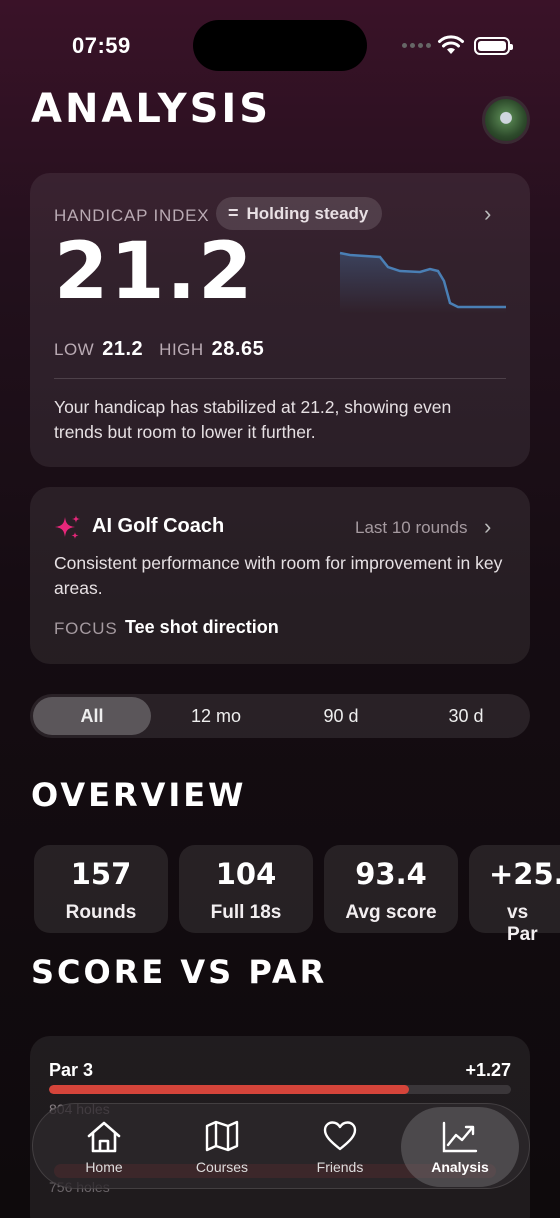  What do you see at coordinates (246, 912) in the screenshot?
I see `stat-label: Full 18s` at bounding box center [246, 912].